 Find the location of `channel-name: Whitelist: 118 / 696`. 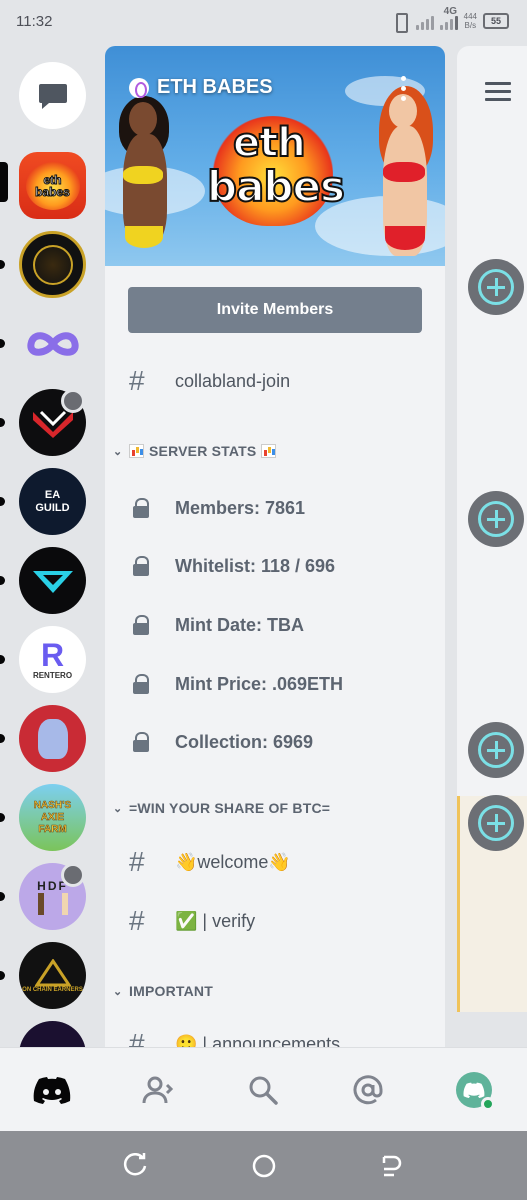

channel-name: Whitelist: 118 / 696 is located at coordinates (255, 565).